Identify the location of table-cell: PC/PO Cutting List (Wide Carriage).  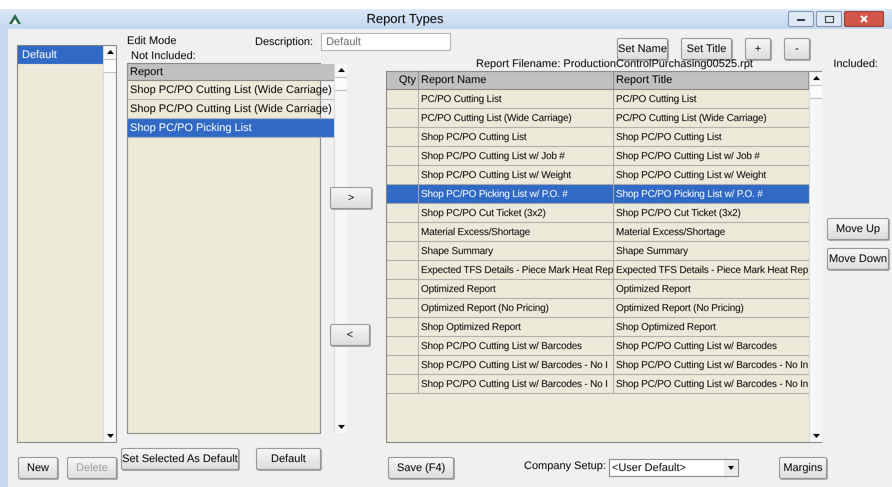
(516, 118).